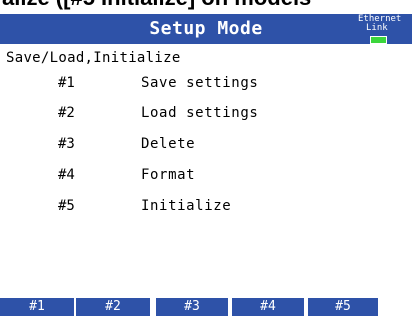 The width and height of the screenshot is (412, 316). I want to click on menu-item-number: #3, so click(66, 144).